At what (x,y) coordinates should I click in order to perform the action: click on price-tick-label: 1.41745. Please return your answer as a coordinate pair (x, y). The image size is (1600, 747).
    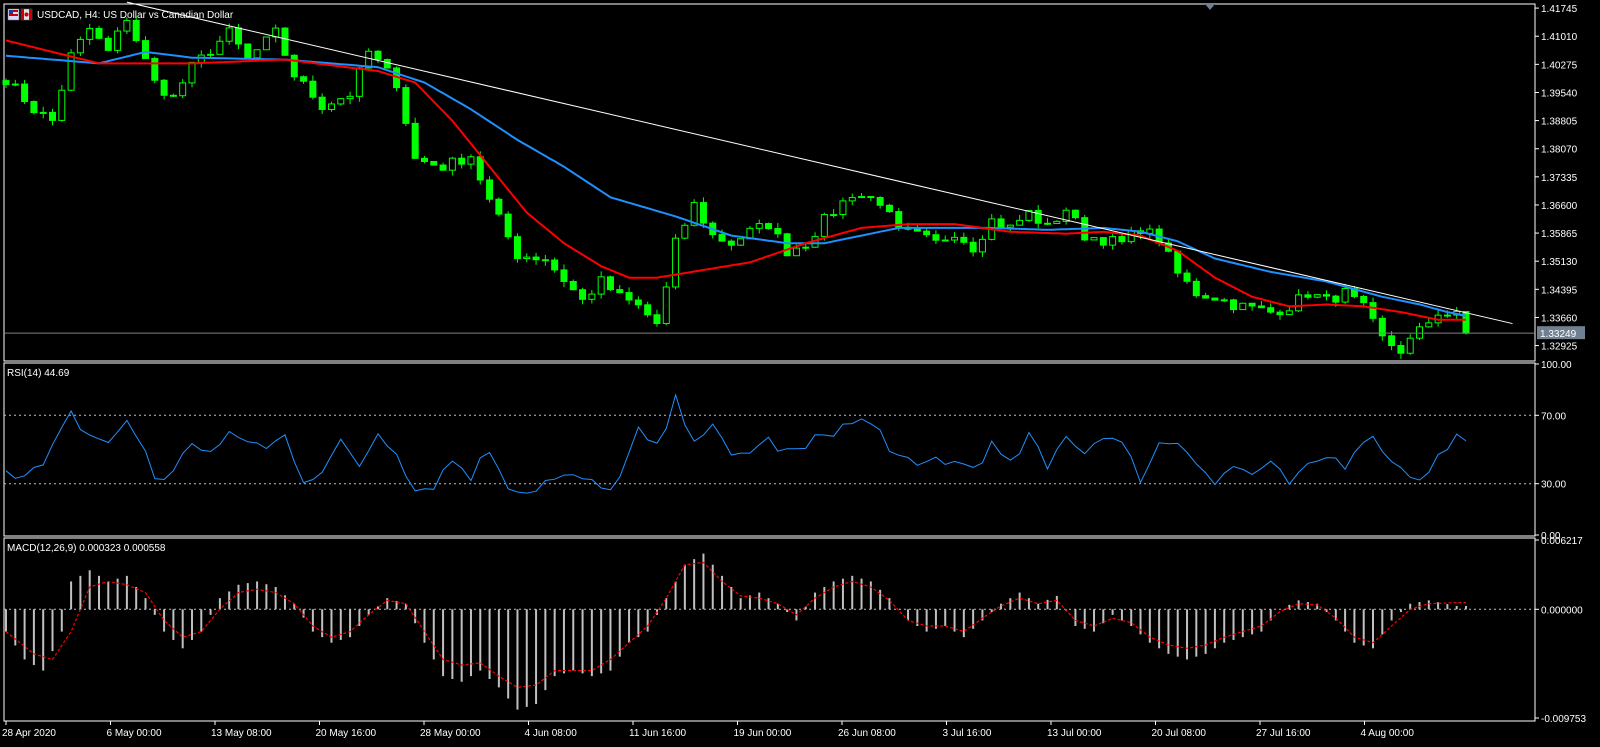
    Looking at the image, I should click on (1559, 9).